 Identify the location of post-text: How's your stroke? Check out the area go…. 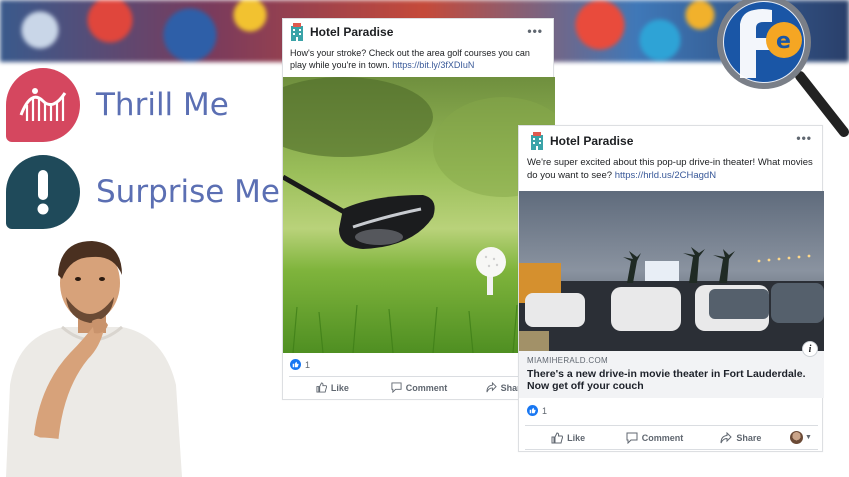
(418, 58).